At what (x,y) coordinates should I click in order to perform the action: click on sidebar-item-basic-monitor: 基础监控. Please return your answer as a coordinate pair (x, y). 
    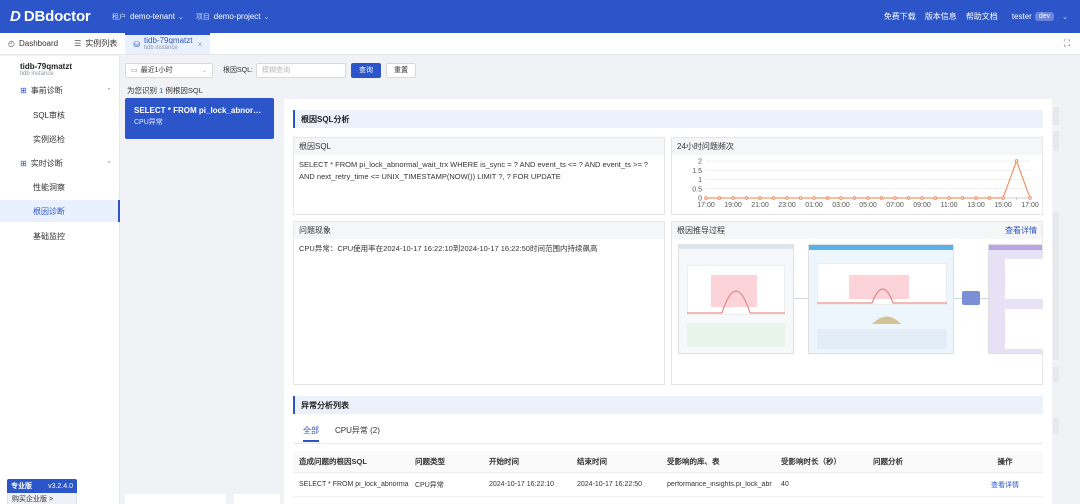
    Looking at the image, I should click on (60, 236).